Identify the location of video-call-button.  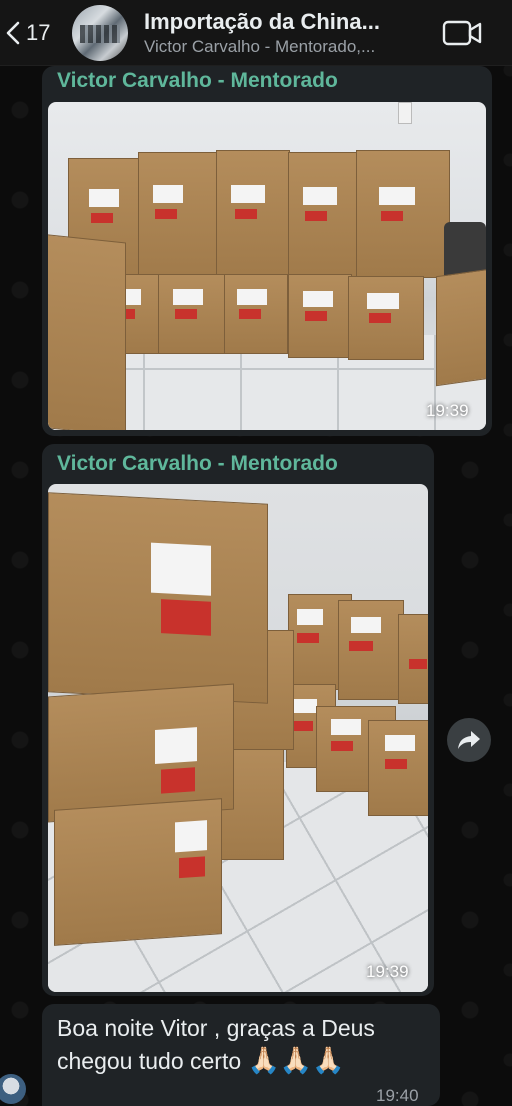
(462, 33).